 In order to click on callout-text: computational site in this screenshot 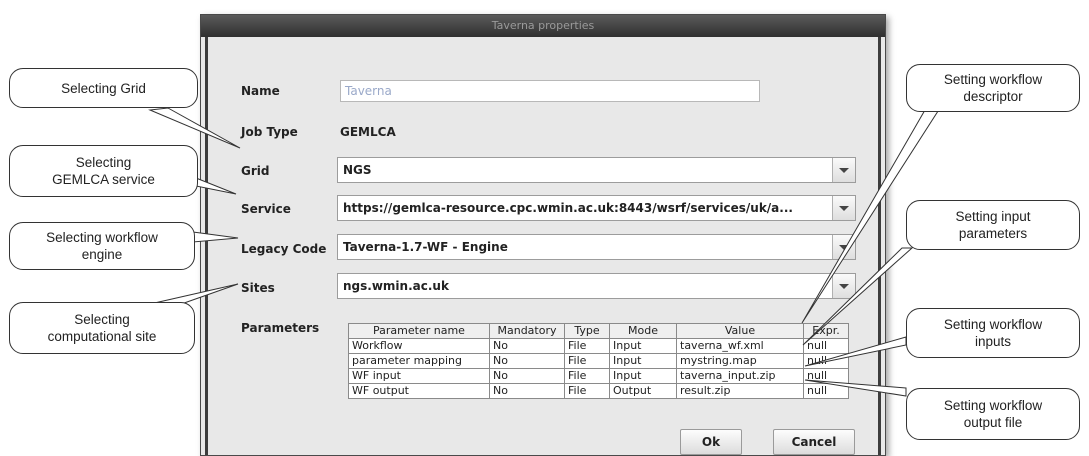, I will do `click(102, 336)`.